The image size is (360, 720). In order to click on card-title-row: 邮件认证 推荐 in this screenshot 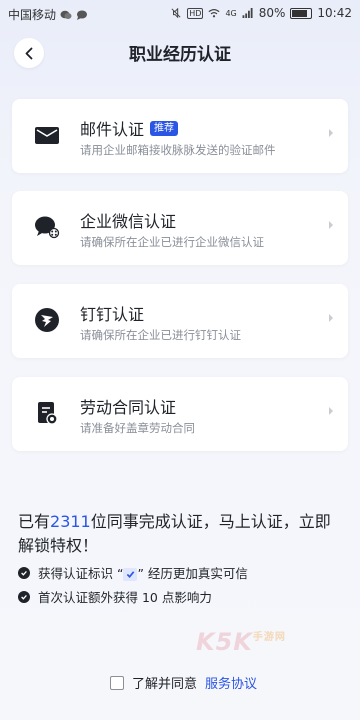, I will do `click(129, 128)`.